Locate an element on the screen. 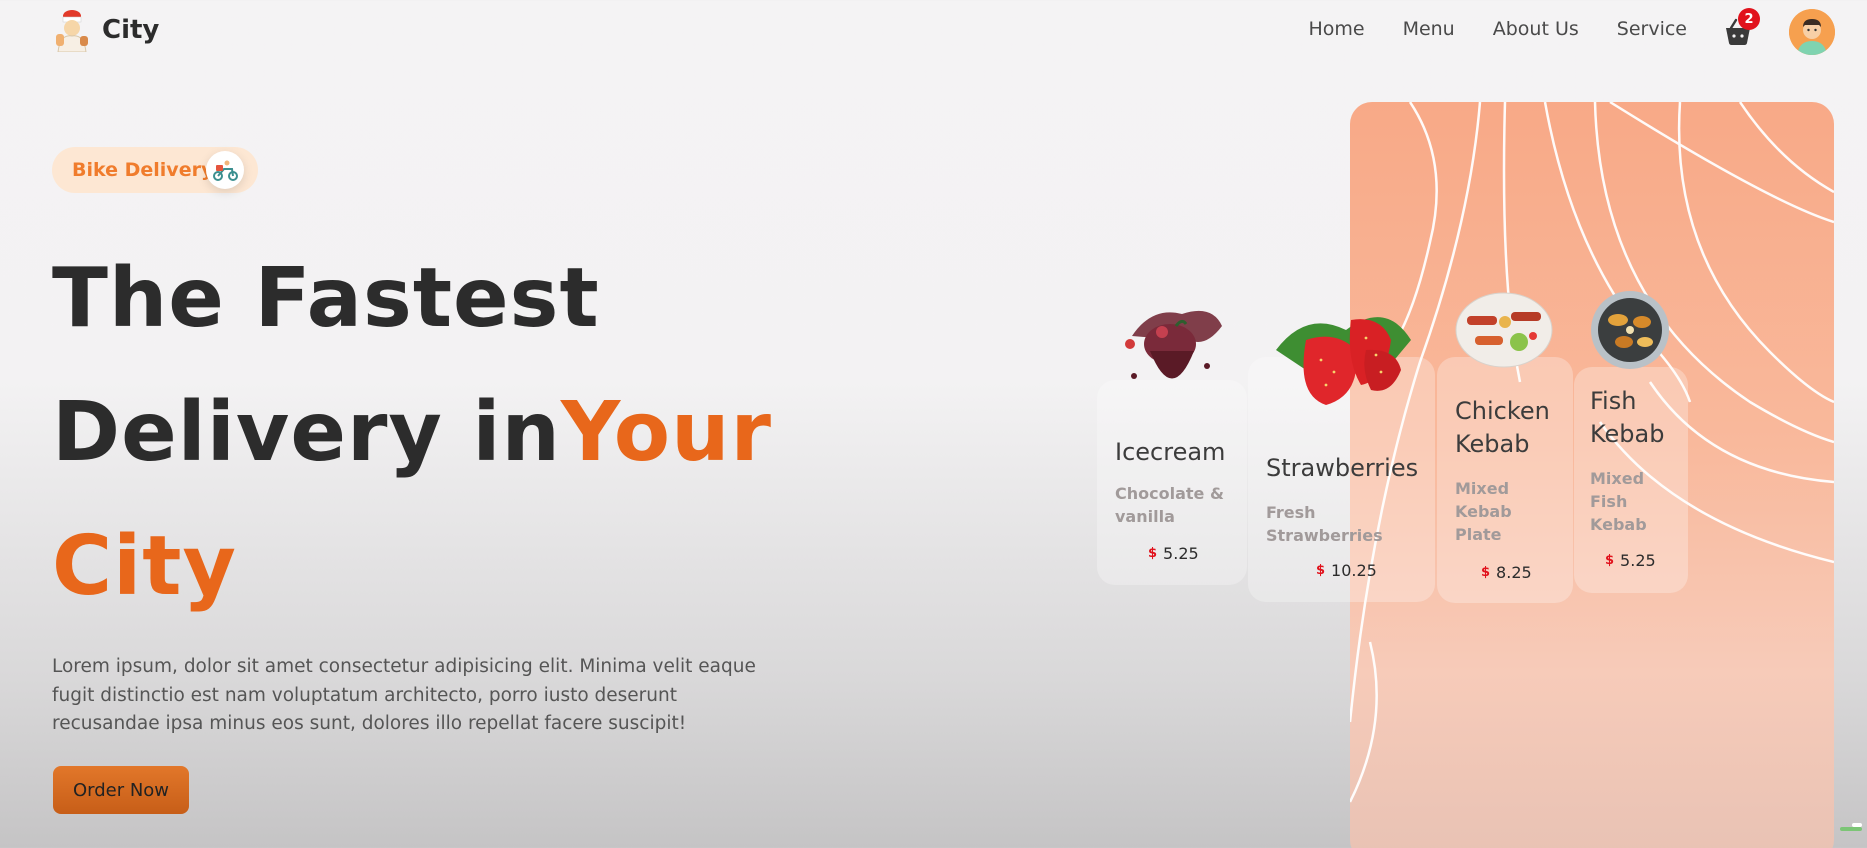 This screenshot has height=848, width=1867. brand-logo: City is located at coordinates (106, 30).